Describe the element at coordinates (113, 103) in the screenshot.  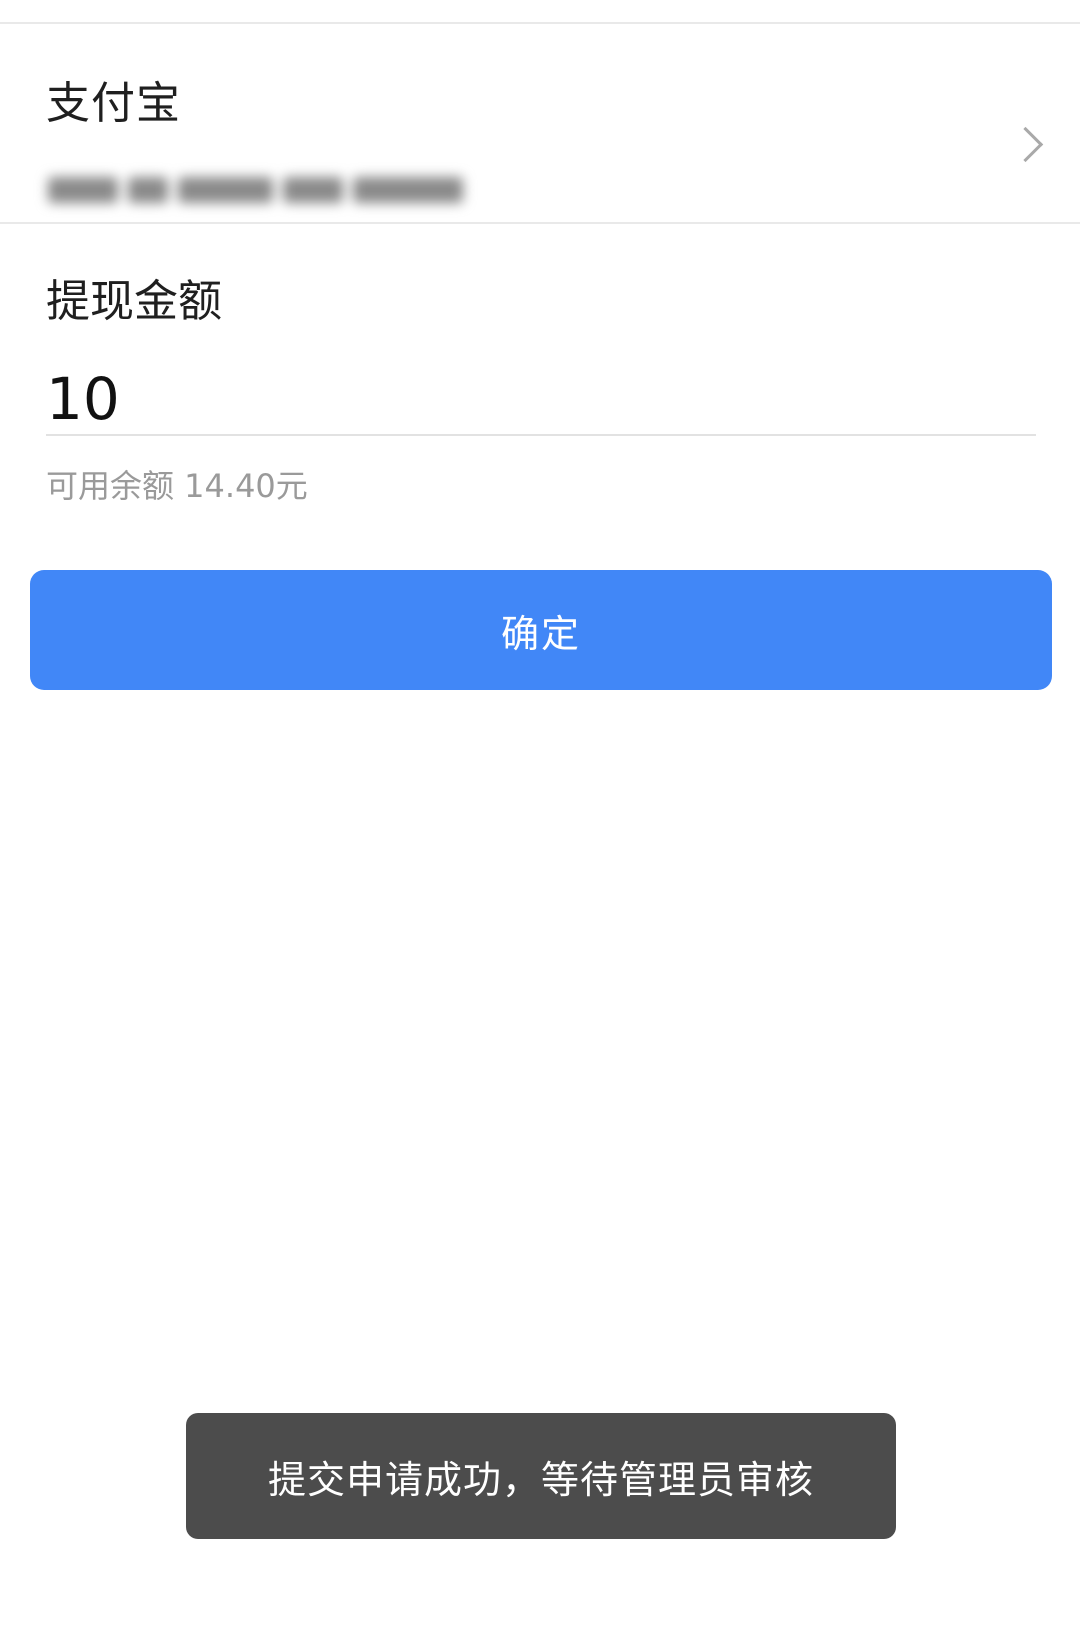
I see `payment-method-title: 支付宝` at that location.